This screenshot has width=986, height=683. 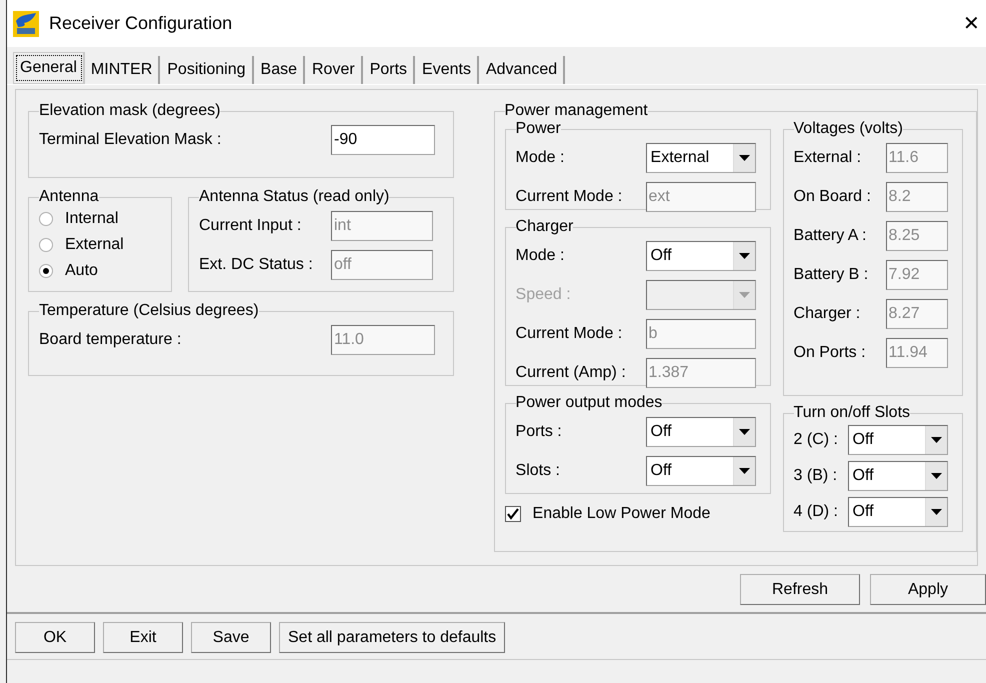 What do you see at coordinates (523, 70) in the screenshot?
I see `tab: Advanced` at bounding box center [523, 70].